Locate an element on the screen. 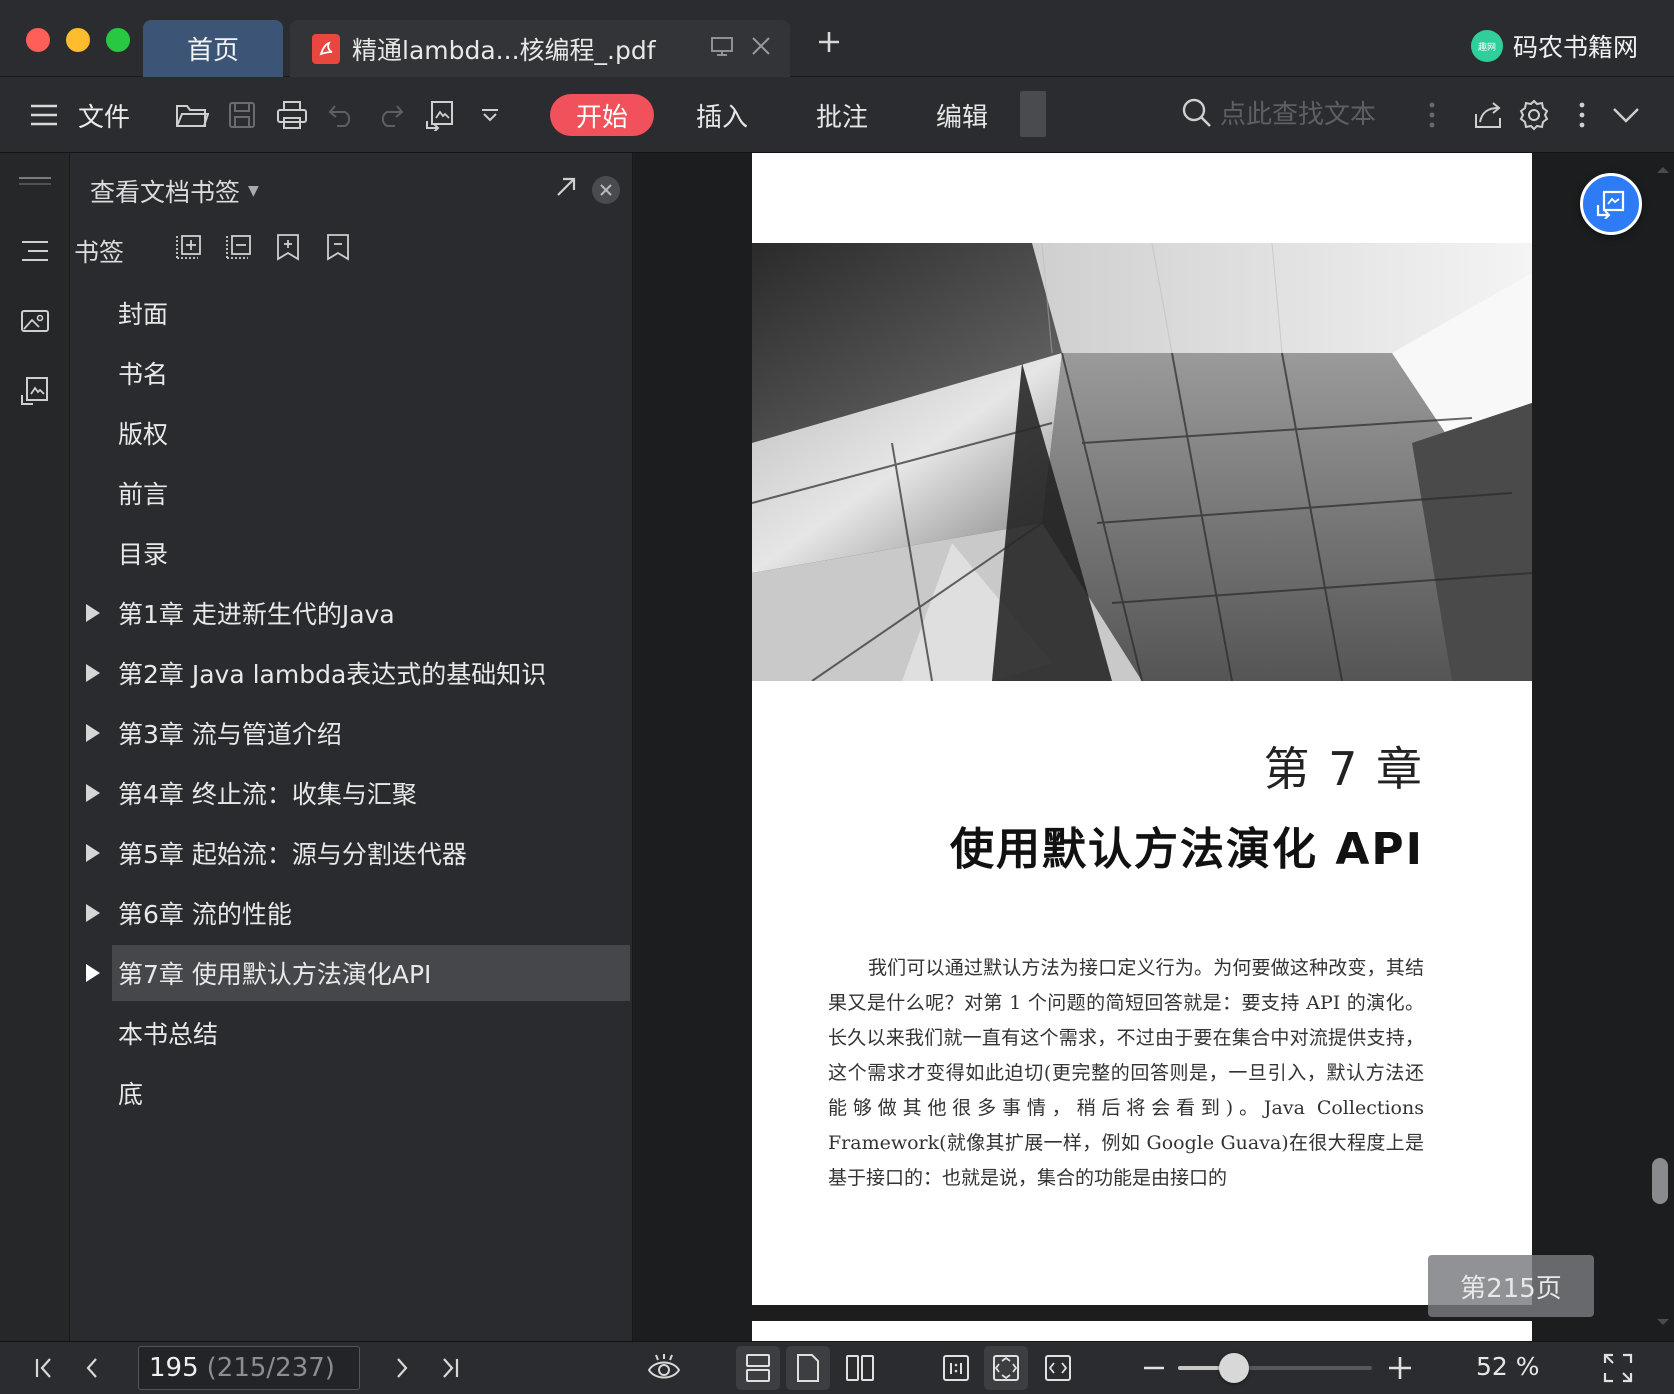  single-page-view-button is located at coordinates (808, 1368).